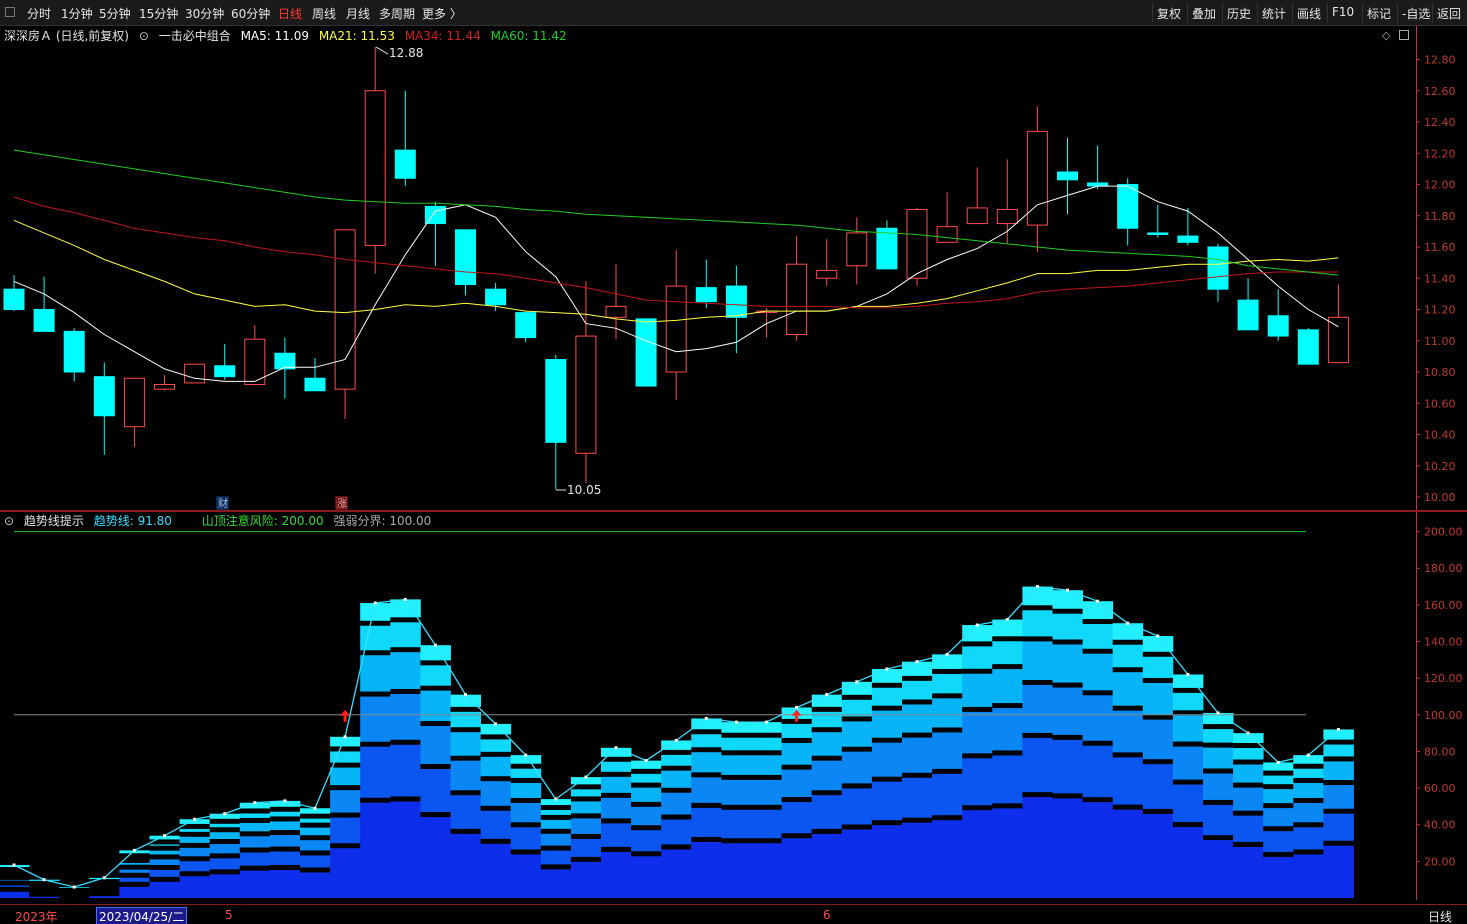 The width and height of the screenshot is (1467, 924). I want to click on panel-maximize-icon, so click(1404, 35).